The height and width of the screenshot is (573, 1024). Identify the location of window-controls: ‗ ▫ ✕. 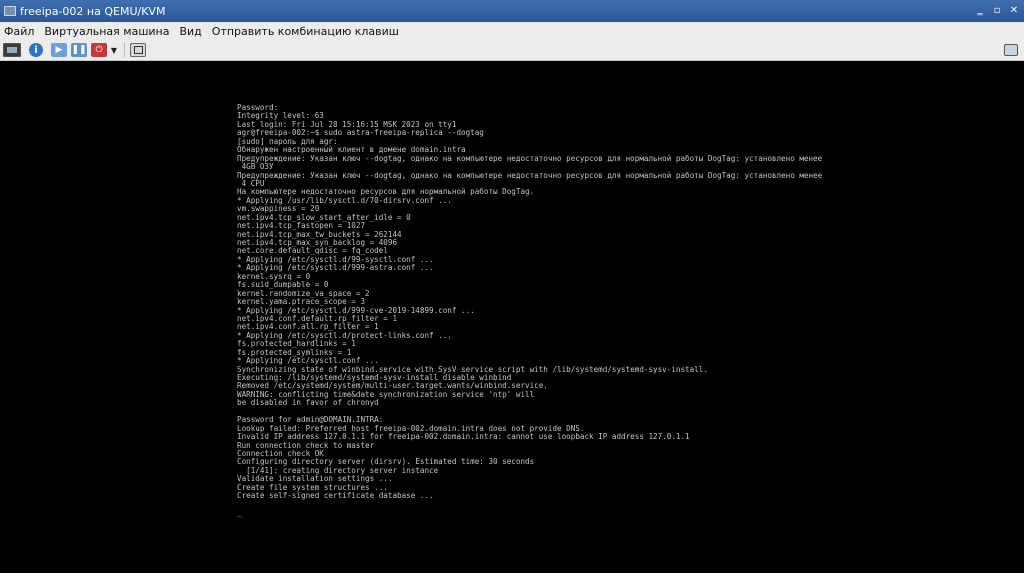
(995, 11).